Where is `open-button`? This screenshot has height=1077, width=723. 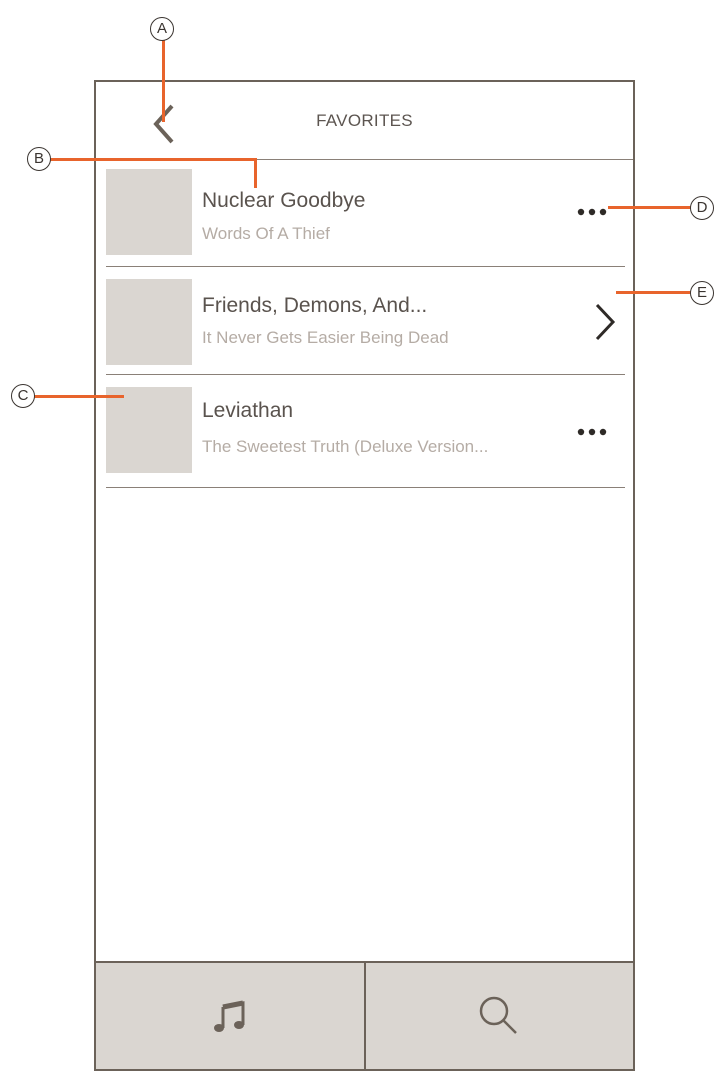
open-button is located at coordinates (605, 322).